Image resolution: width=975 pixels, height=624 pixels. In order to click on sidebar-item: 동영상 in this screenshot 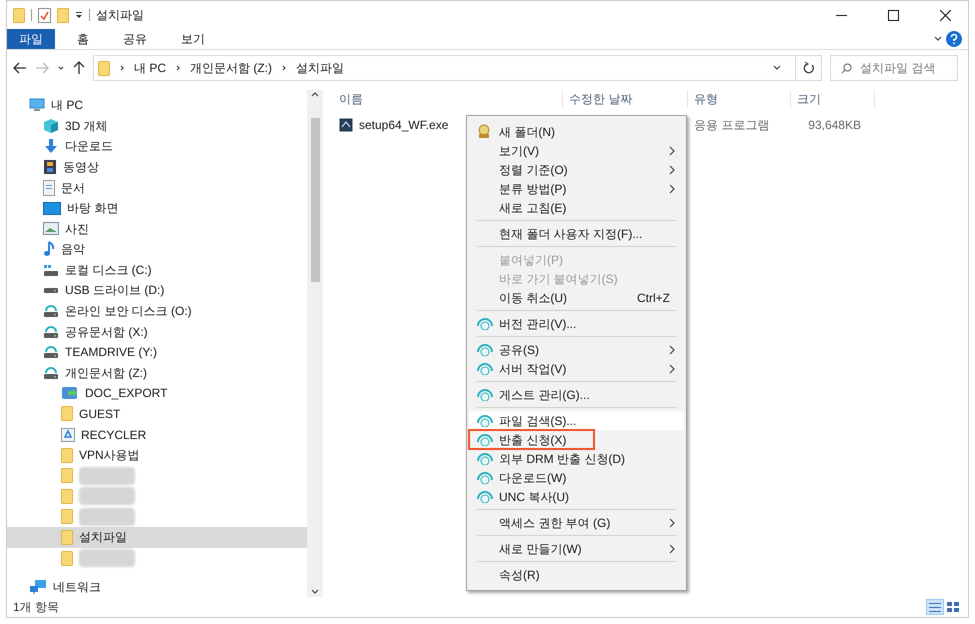, I will do `click(157, 167)`.